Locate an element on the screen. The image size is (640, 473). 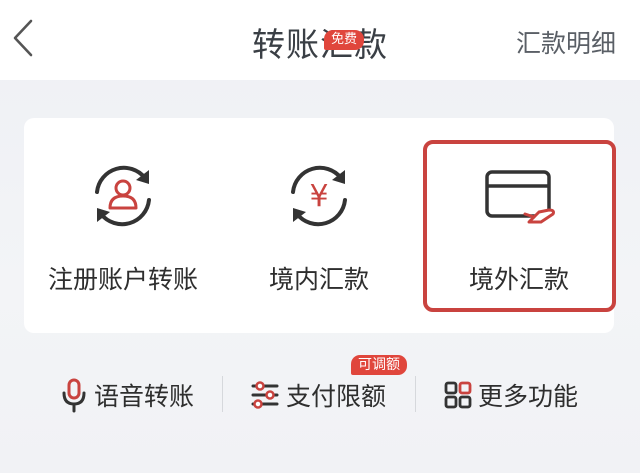
shortcut-label: 语音转账 is located at coordinates (144, 396).